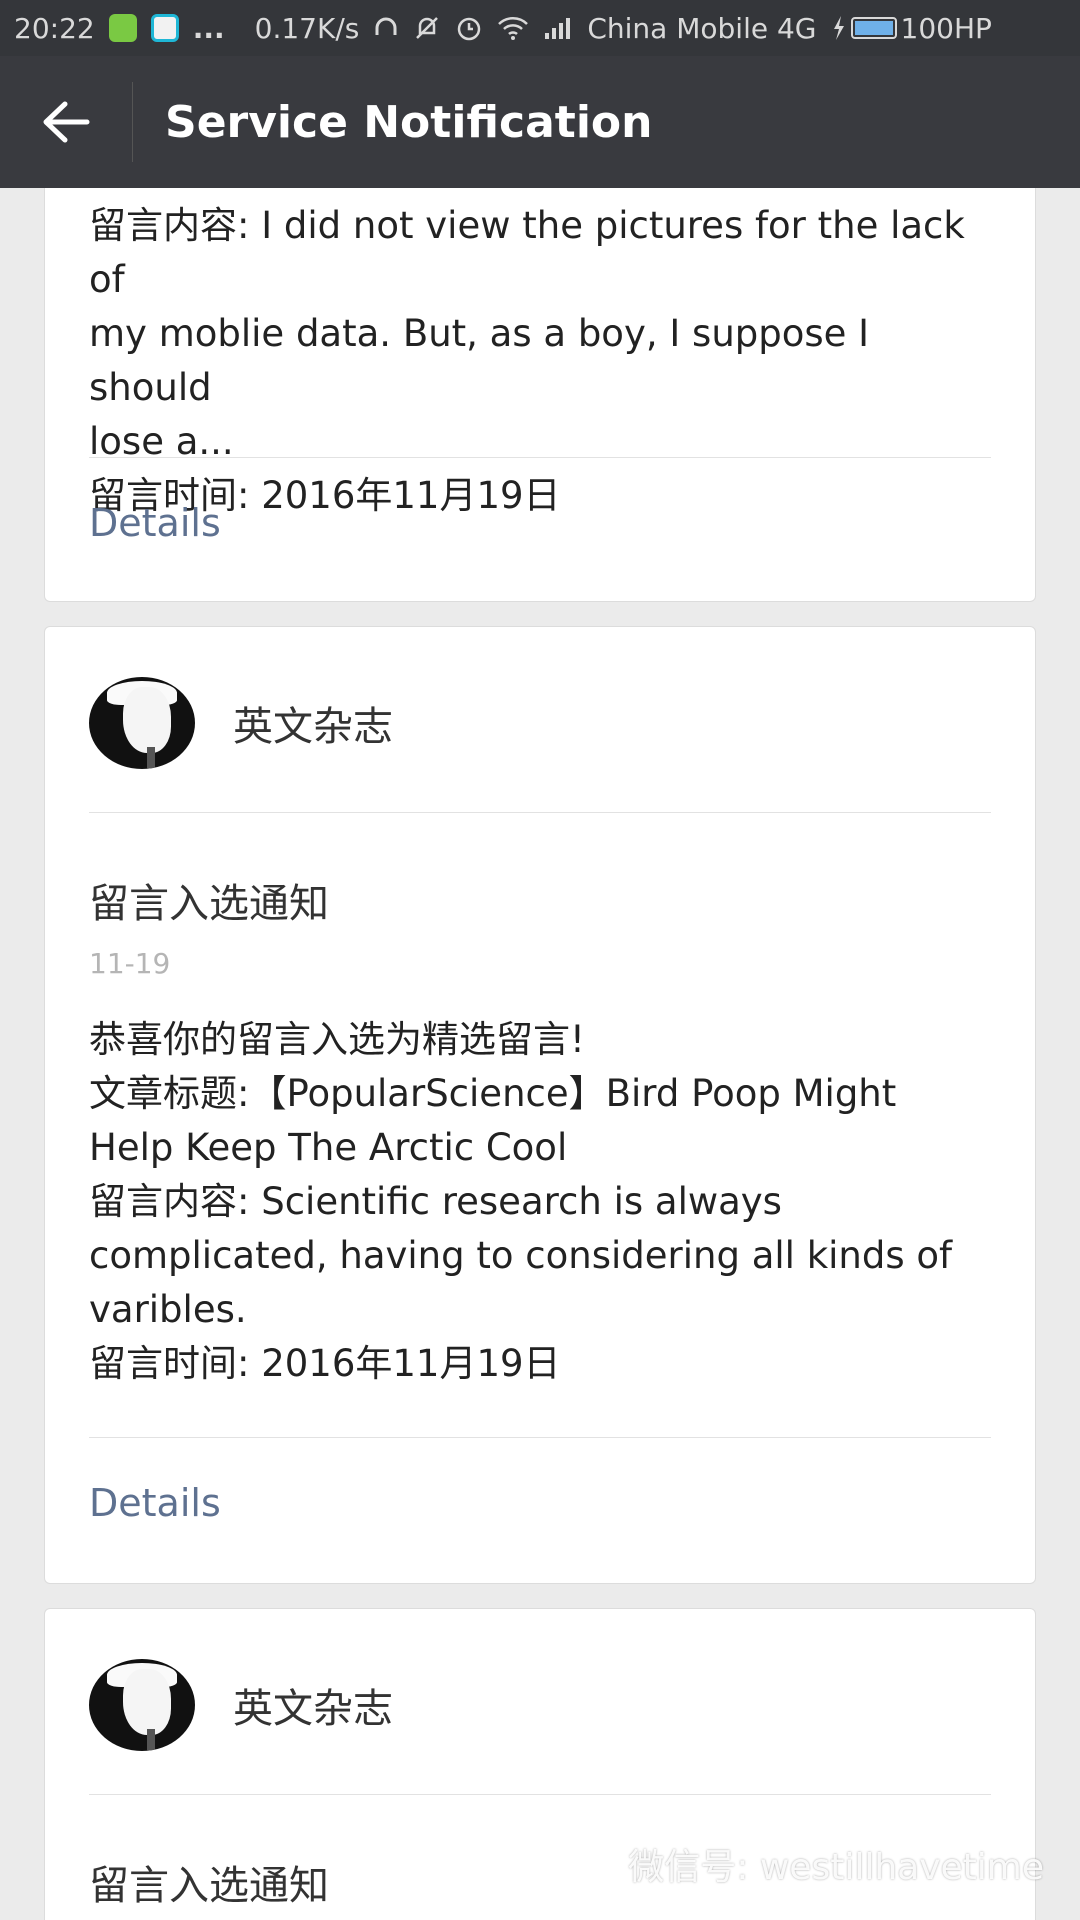 The width and height of the screenshot is (1080, 1920). What do you see at coordinates (337, 1039) in the screenshot?
I see `body-line: 恭喜你的留言入选为精选留言!` at bounding box center [337, 1039].